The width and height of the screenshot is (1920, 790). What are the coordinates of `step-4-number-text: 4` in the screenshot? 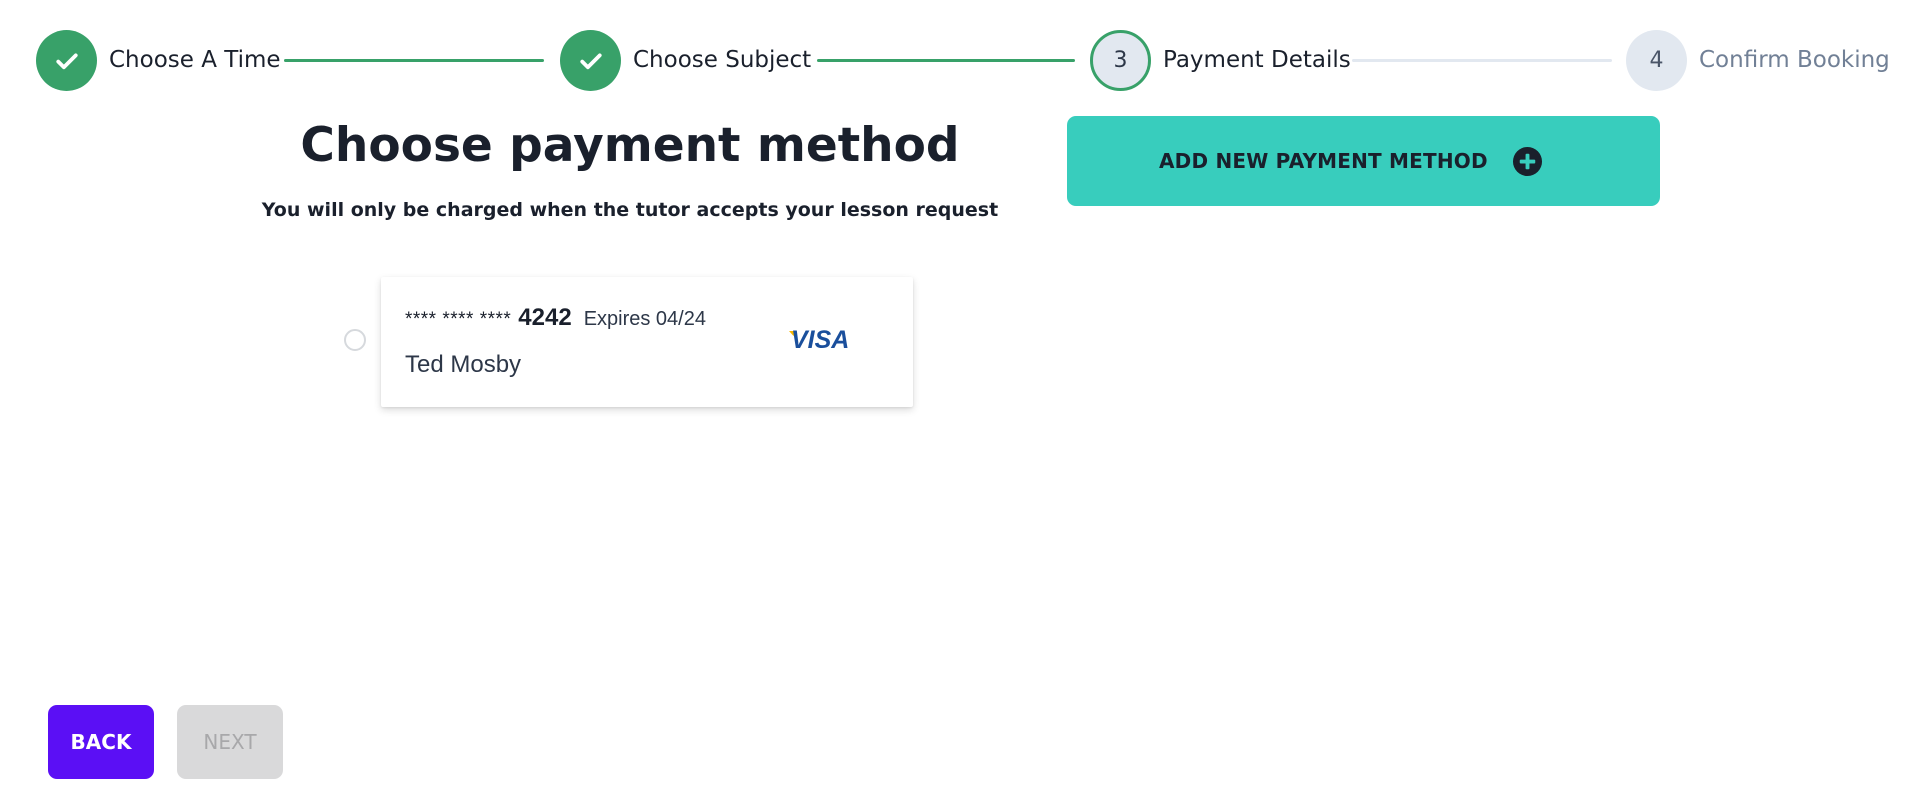 It's located at (1656, 60).